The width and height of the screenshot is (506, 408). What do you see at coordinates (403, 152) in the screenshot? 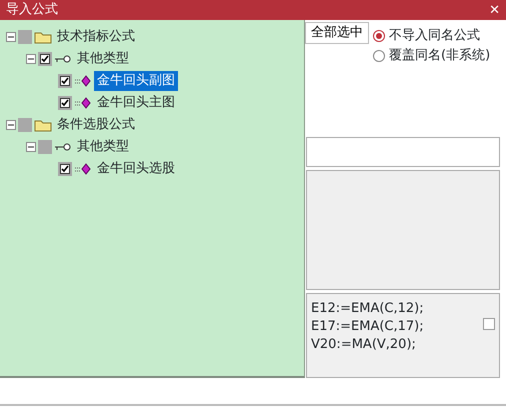
I see `input-field` at bounding box center [403, 152].